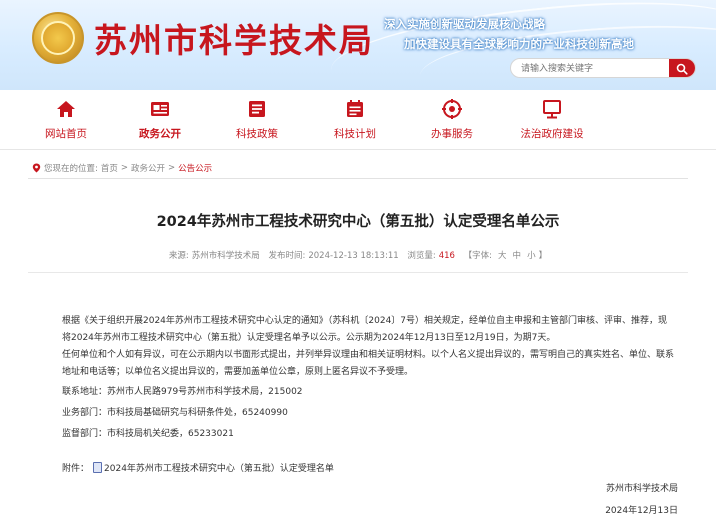 The image size is (716, 524). I want to click on nav-item-home: 网站首页, so click(66, 119).